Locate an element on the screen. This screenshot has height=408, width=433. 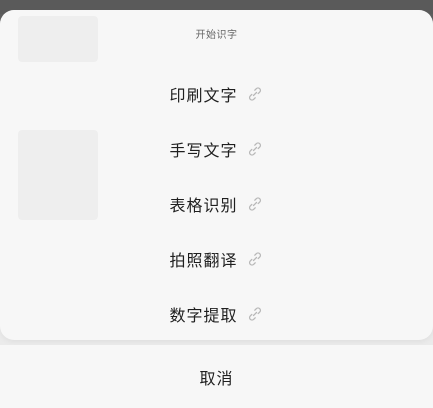
menu-item-photo-translate: 拍照翻译 is located at coordinates (216, 259).